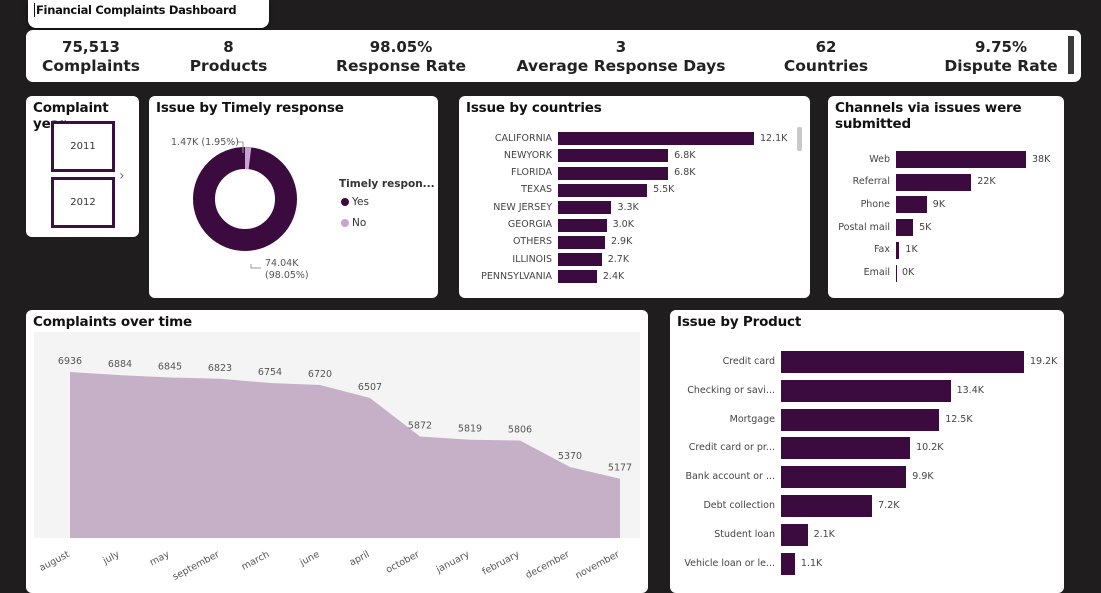 The width and height of the screenshot is (1101, 593). I want to click on data-label: 6.8K, so click(685, 173).